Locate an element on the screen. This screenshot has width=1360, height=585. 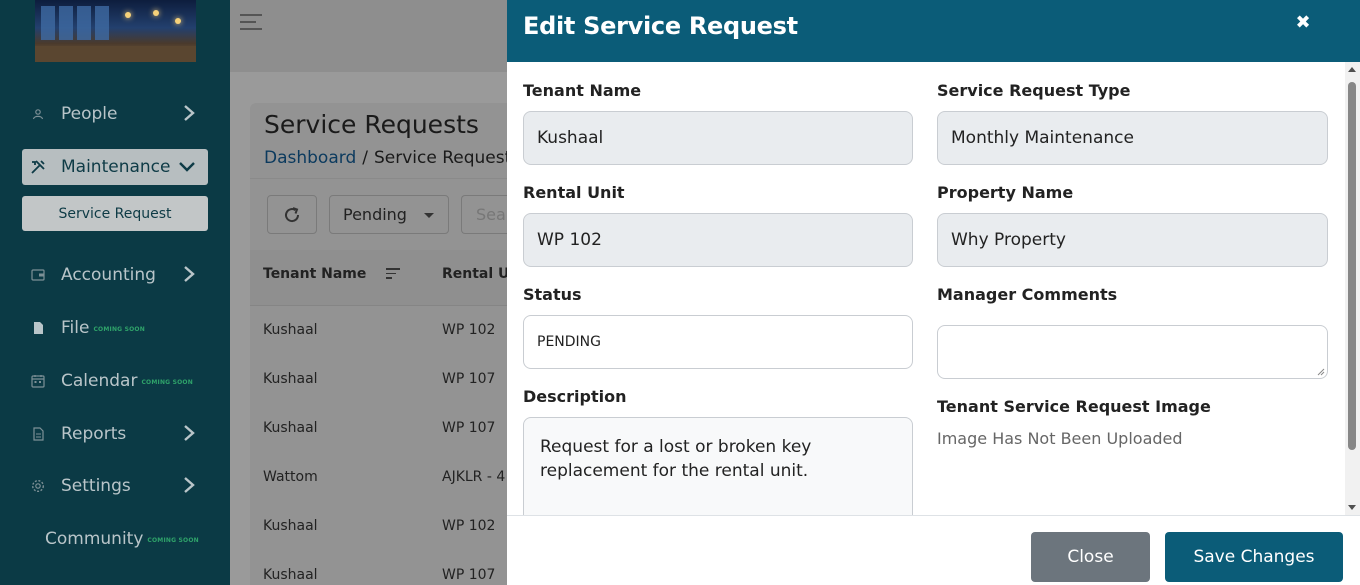
modal-scrollbar is located at coordinates (1352, 288).